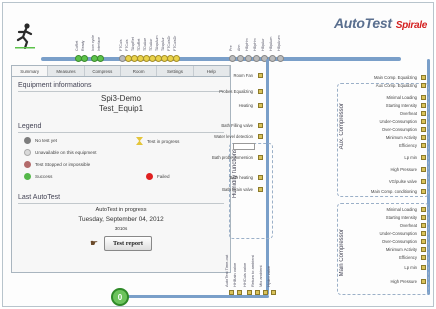 The height and width of the screenshot is (309, 436). I want to click on legend-label: Success, so click(44, 176).